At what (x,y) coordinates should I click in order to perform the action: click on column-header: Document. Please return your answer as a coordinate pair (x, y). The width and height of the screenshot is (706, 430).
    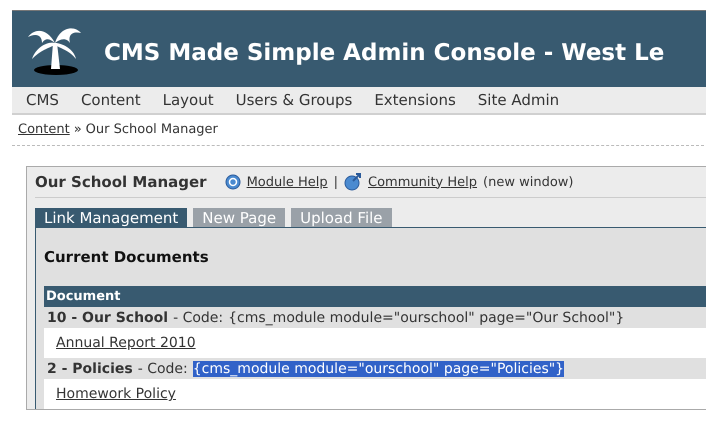
    Looking at the image, I should click on (375, 296).